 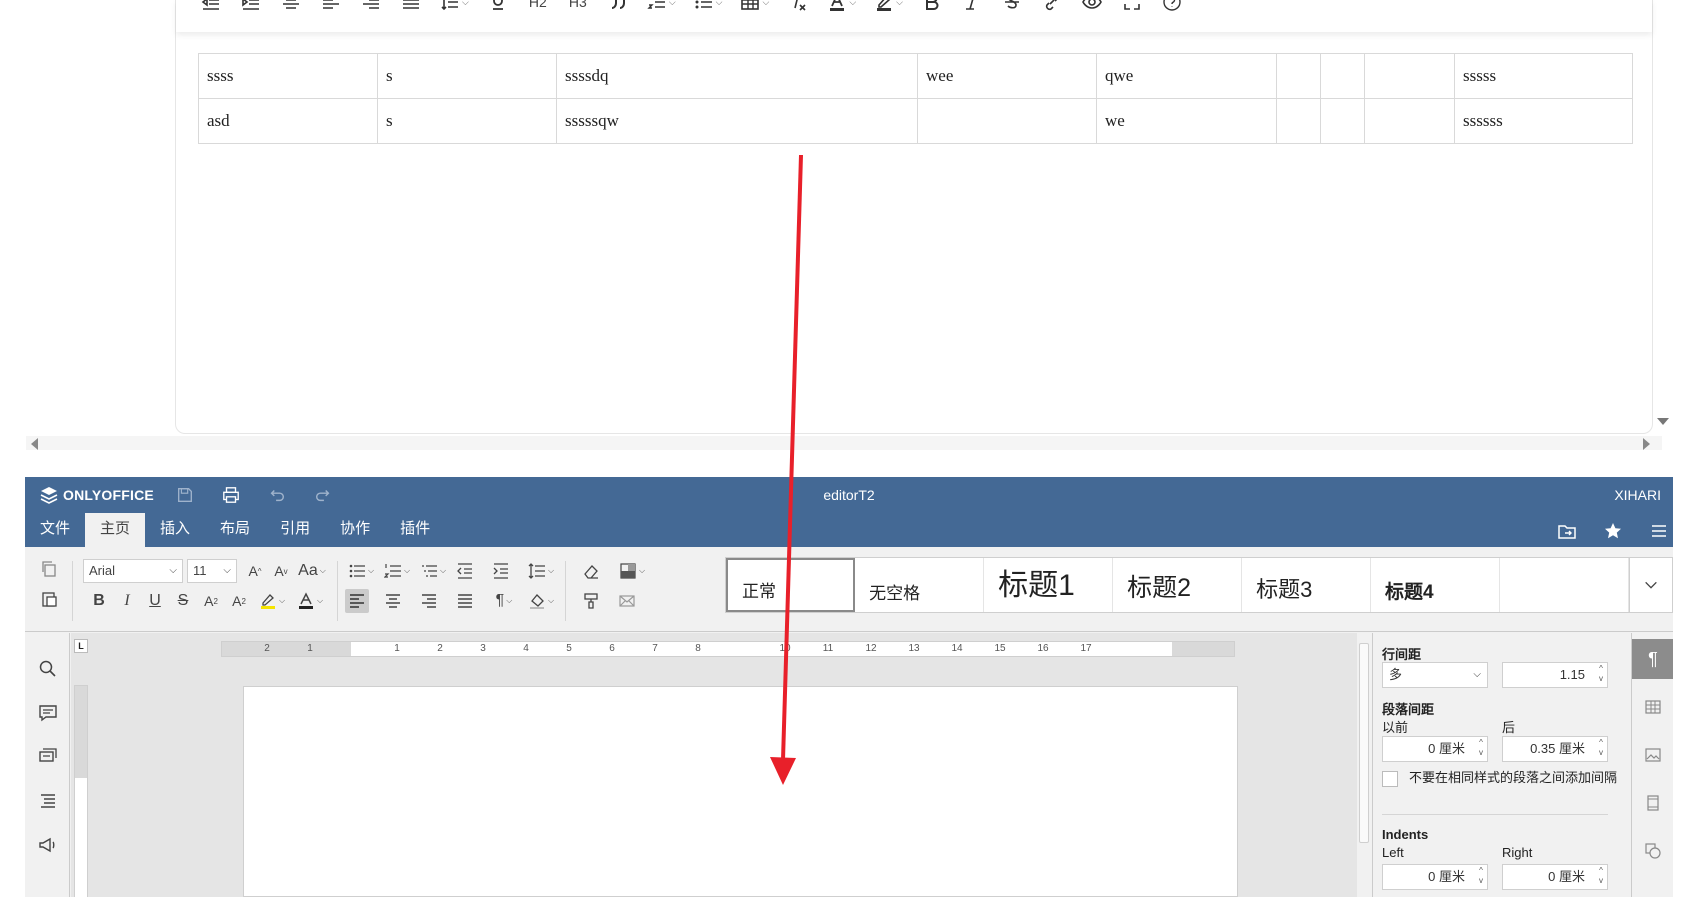 What do you see at coordinates (1543, 76) in the screenshot?
I see `table-cell: sssss` at bounding box center [1543, 76].